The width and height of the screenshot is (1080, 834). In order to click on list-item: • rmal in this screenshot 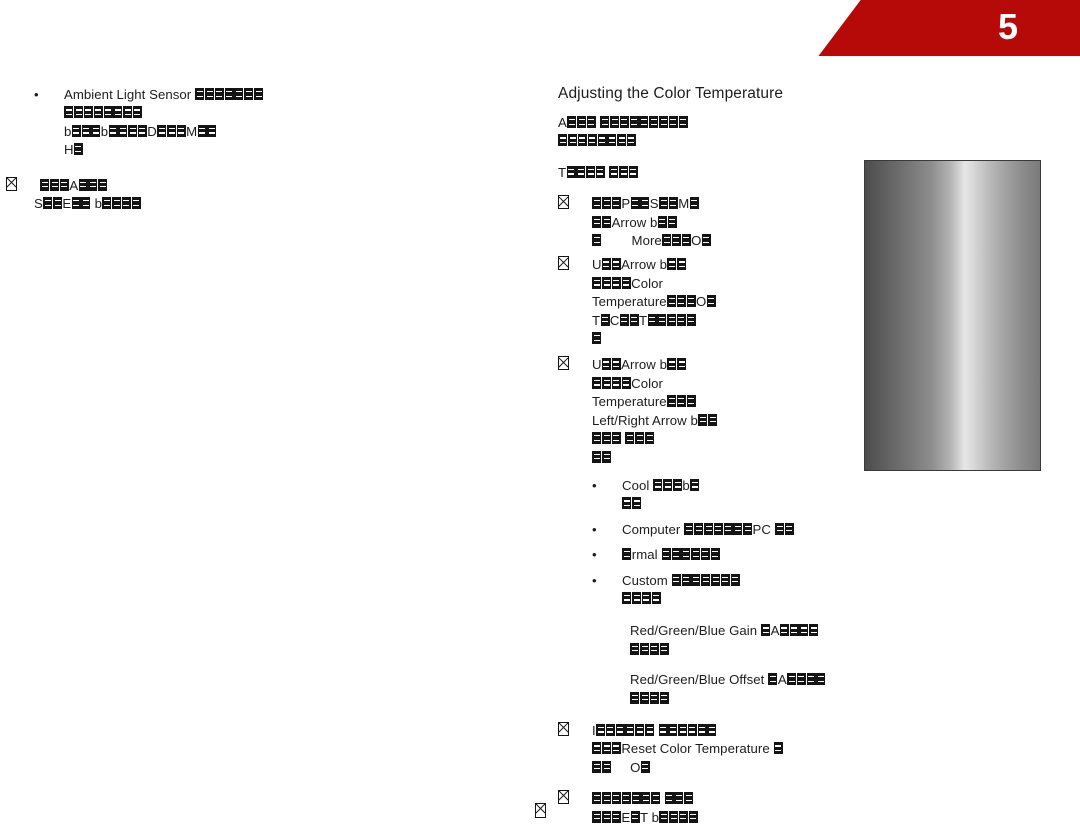, I will do `click(725, 555)`.